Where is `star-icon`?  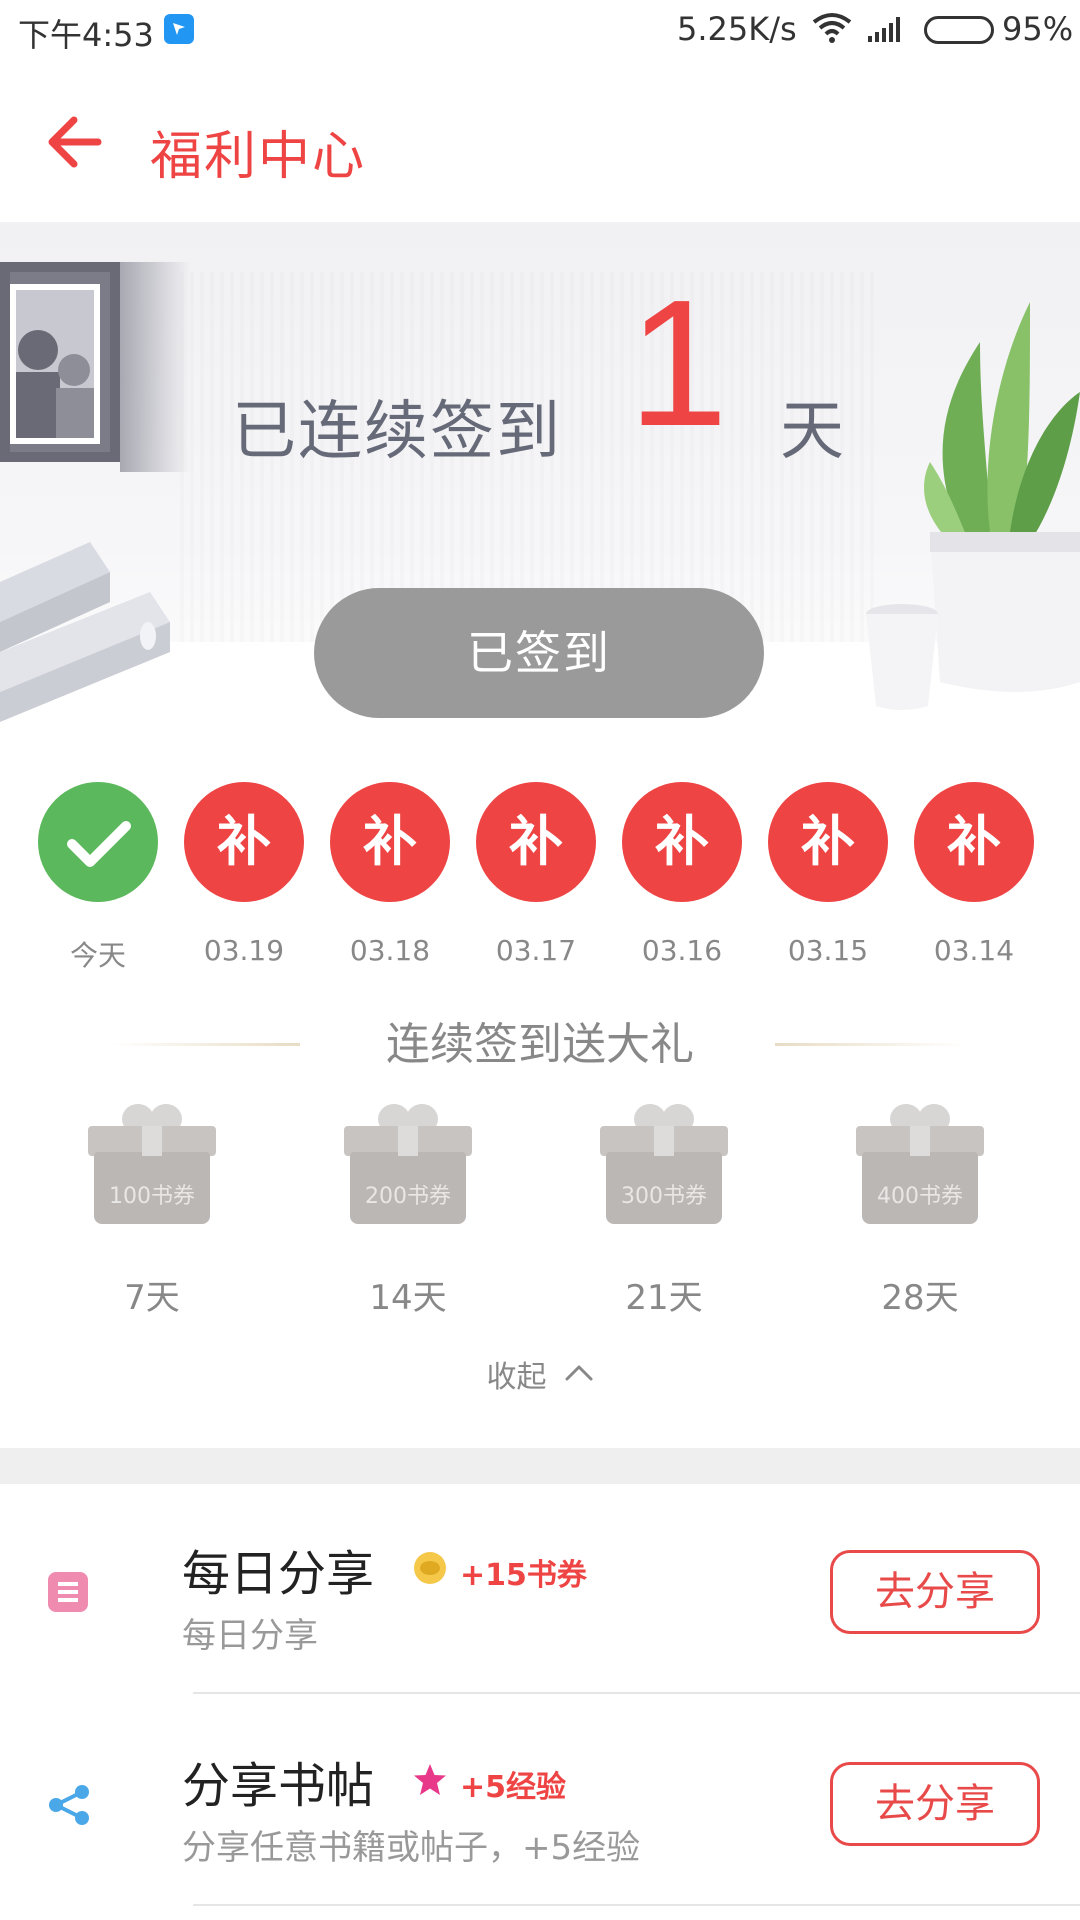
star-icon is located at coordinates (430, 1782).